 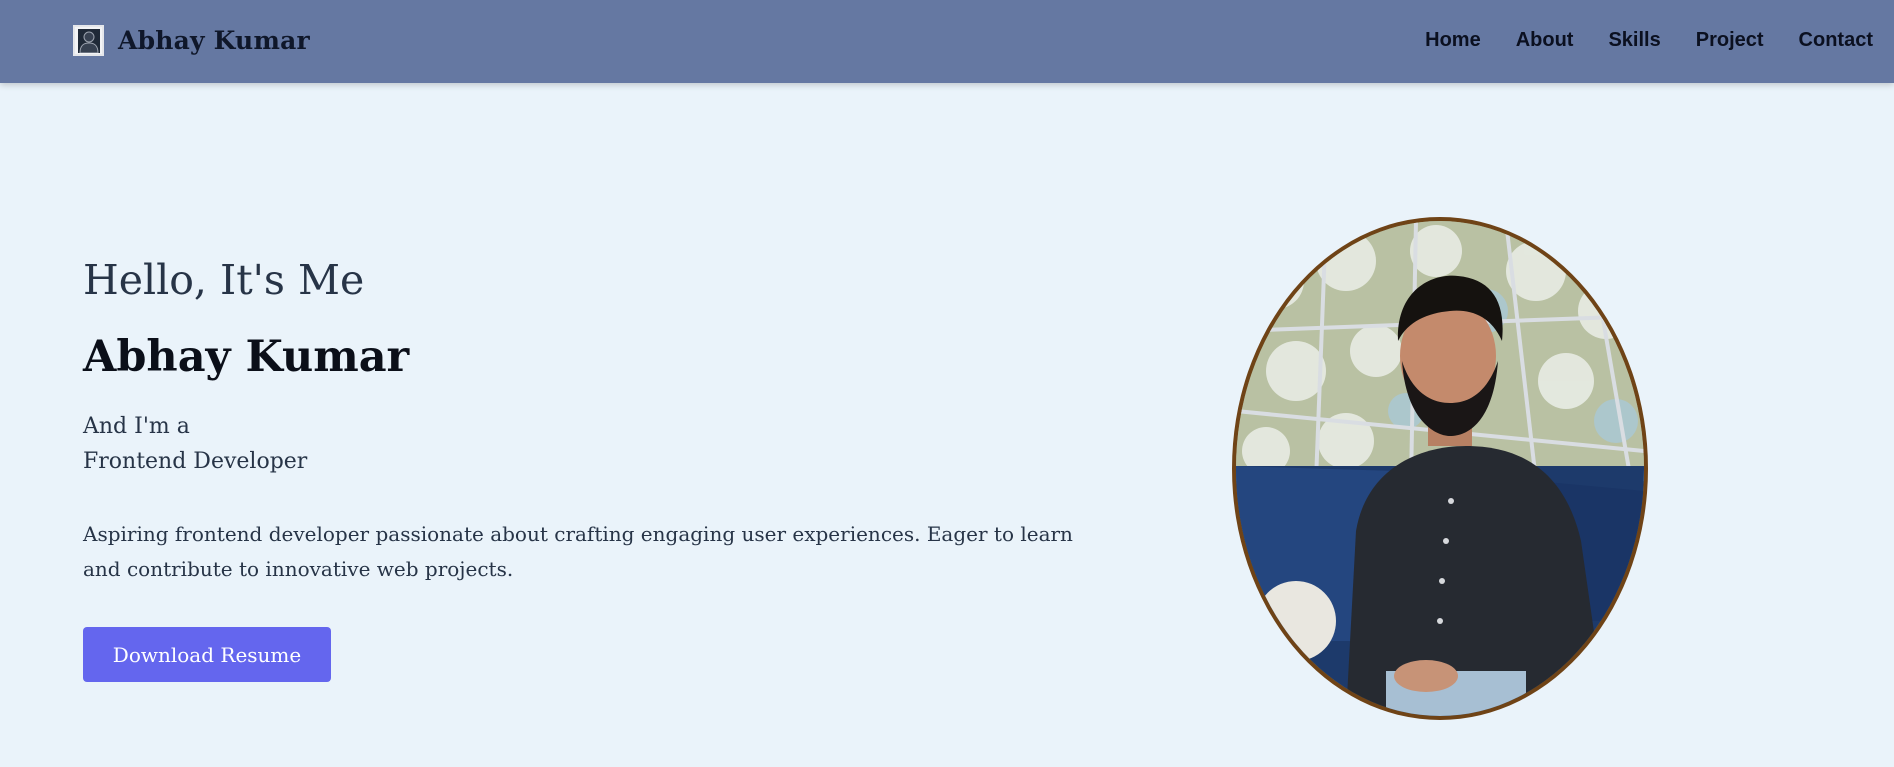 I want to click on brand: Abhay Kumar, so click(x=191, y=40).